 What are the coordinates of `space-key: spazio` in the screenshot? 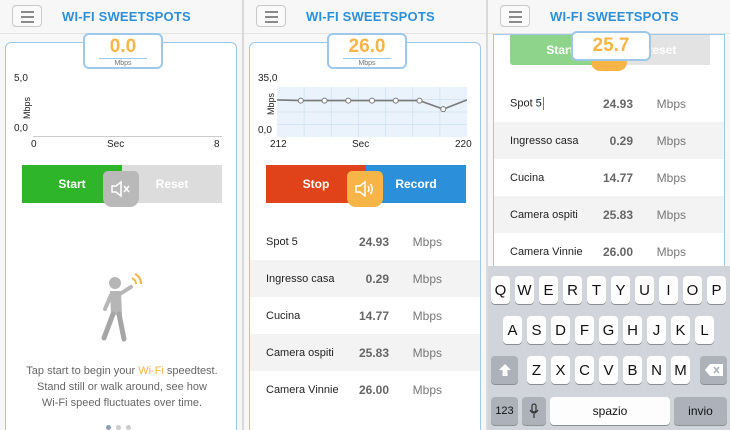 It's located at (610, 411).